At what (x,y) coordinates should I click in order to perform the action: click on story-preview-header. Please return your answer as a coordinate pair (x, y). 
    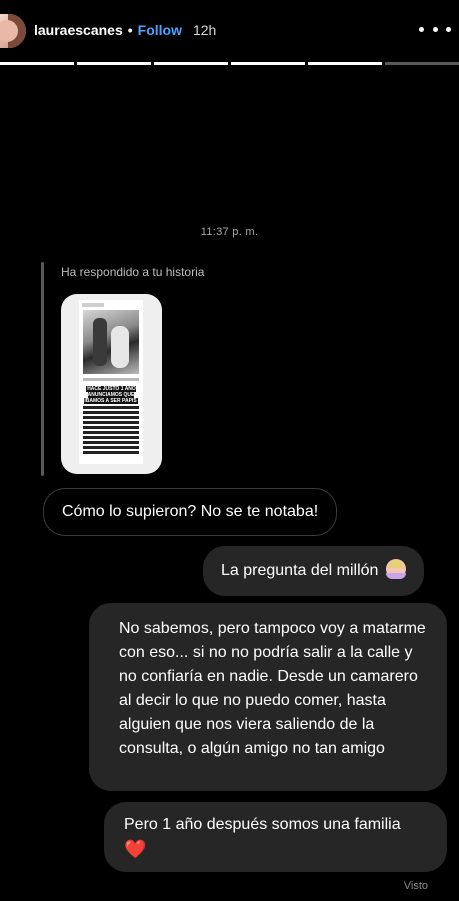
    Looking at the image, I should click on (93, 305).